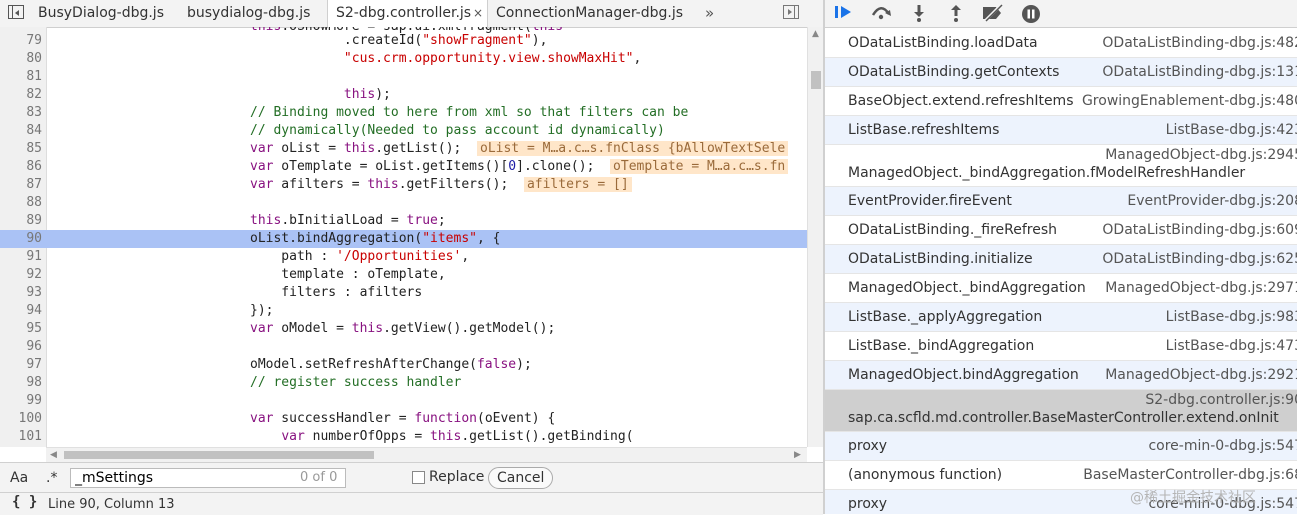  Describe the element at coordinates (815, 237) in the screenshot. I see `editor-vertical-scrollbar: ▲` at that location.